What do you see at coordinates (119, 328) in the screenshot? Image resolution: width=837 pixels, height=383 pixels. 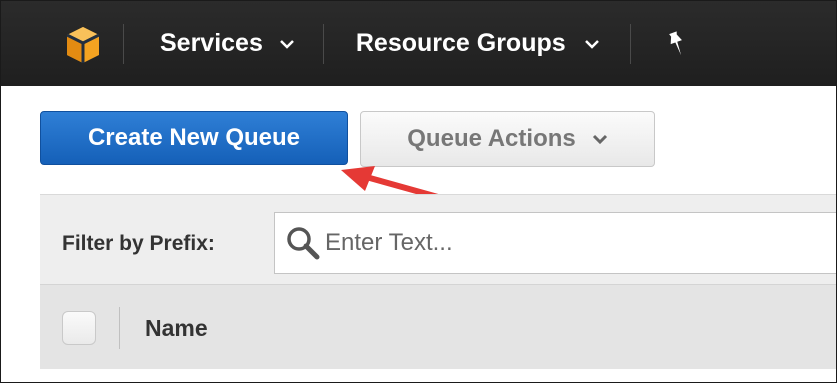 I see `column-divider` at bounding box center [119, 328].